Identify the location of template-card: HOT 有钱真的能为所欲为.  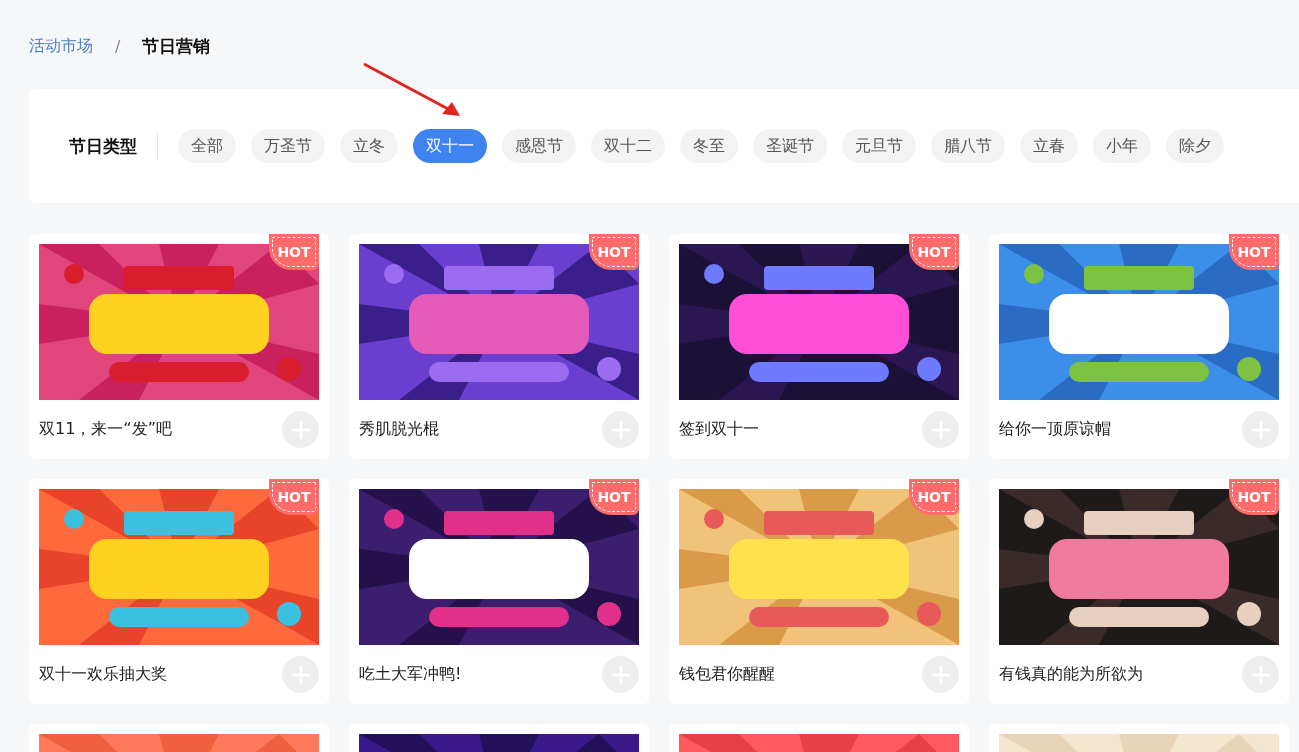
(1139, 591).